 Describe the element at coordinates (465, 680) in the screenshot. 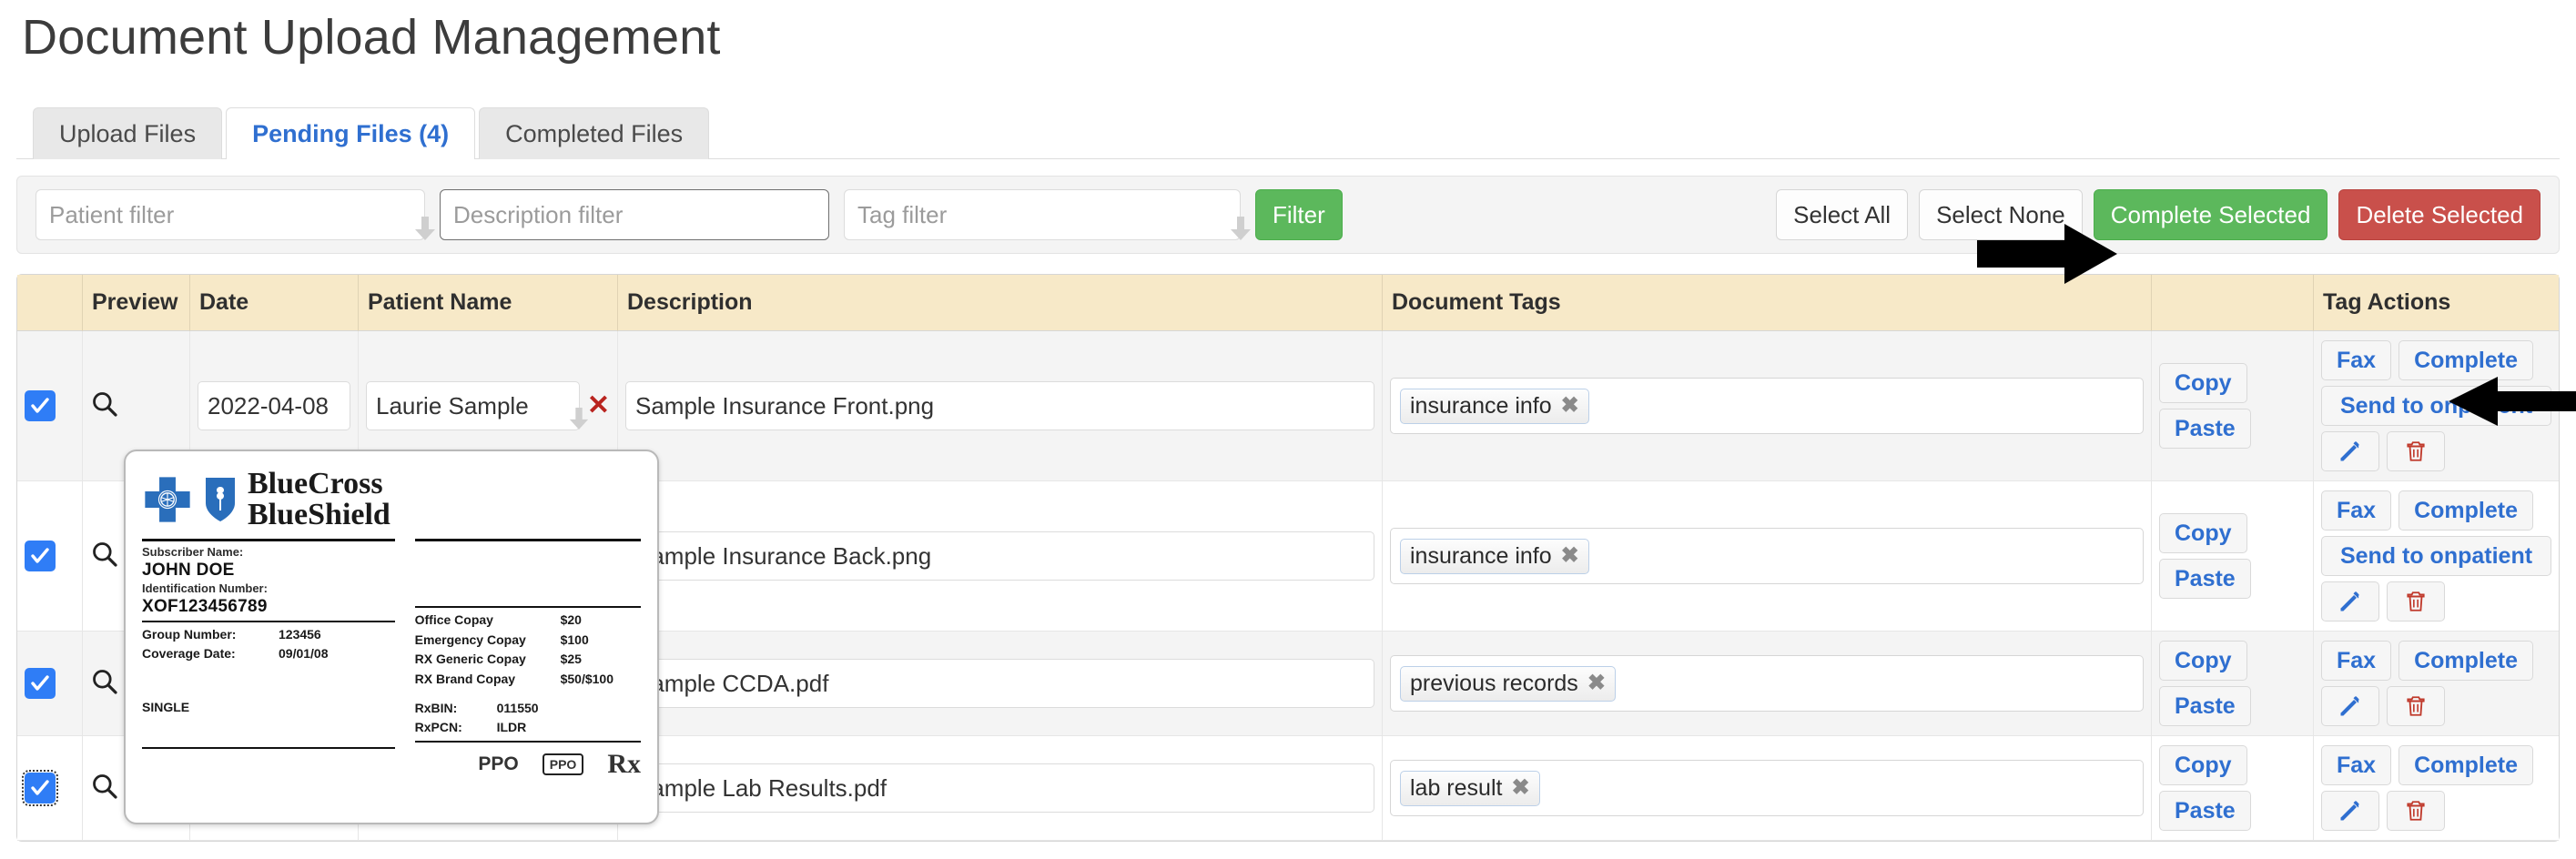

I see `copay-label: RX Brand Copay` at that location.